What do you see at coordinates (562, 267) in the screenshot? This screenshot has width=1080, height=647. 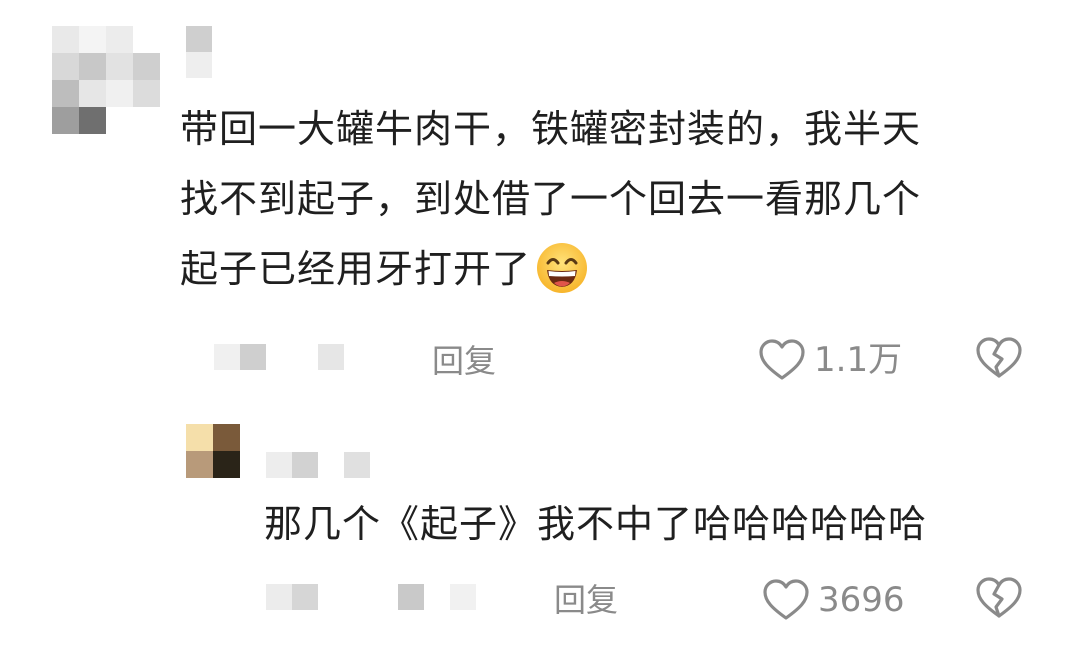 I see `grinning-face-emoji-icon` at bounding box center [562, 267].